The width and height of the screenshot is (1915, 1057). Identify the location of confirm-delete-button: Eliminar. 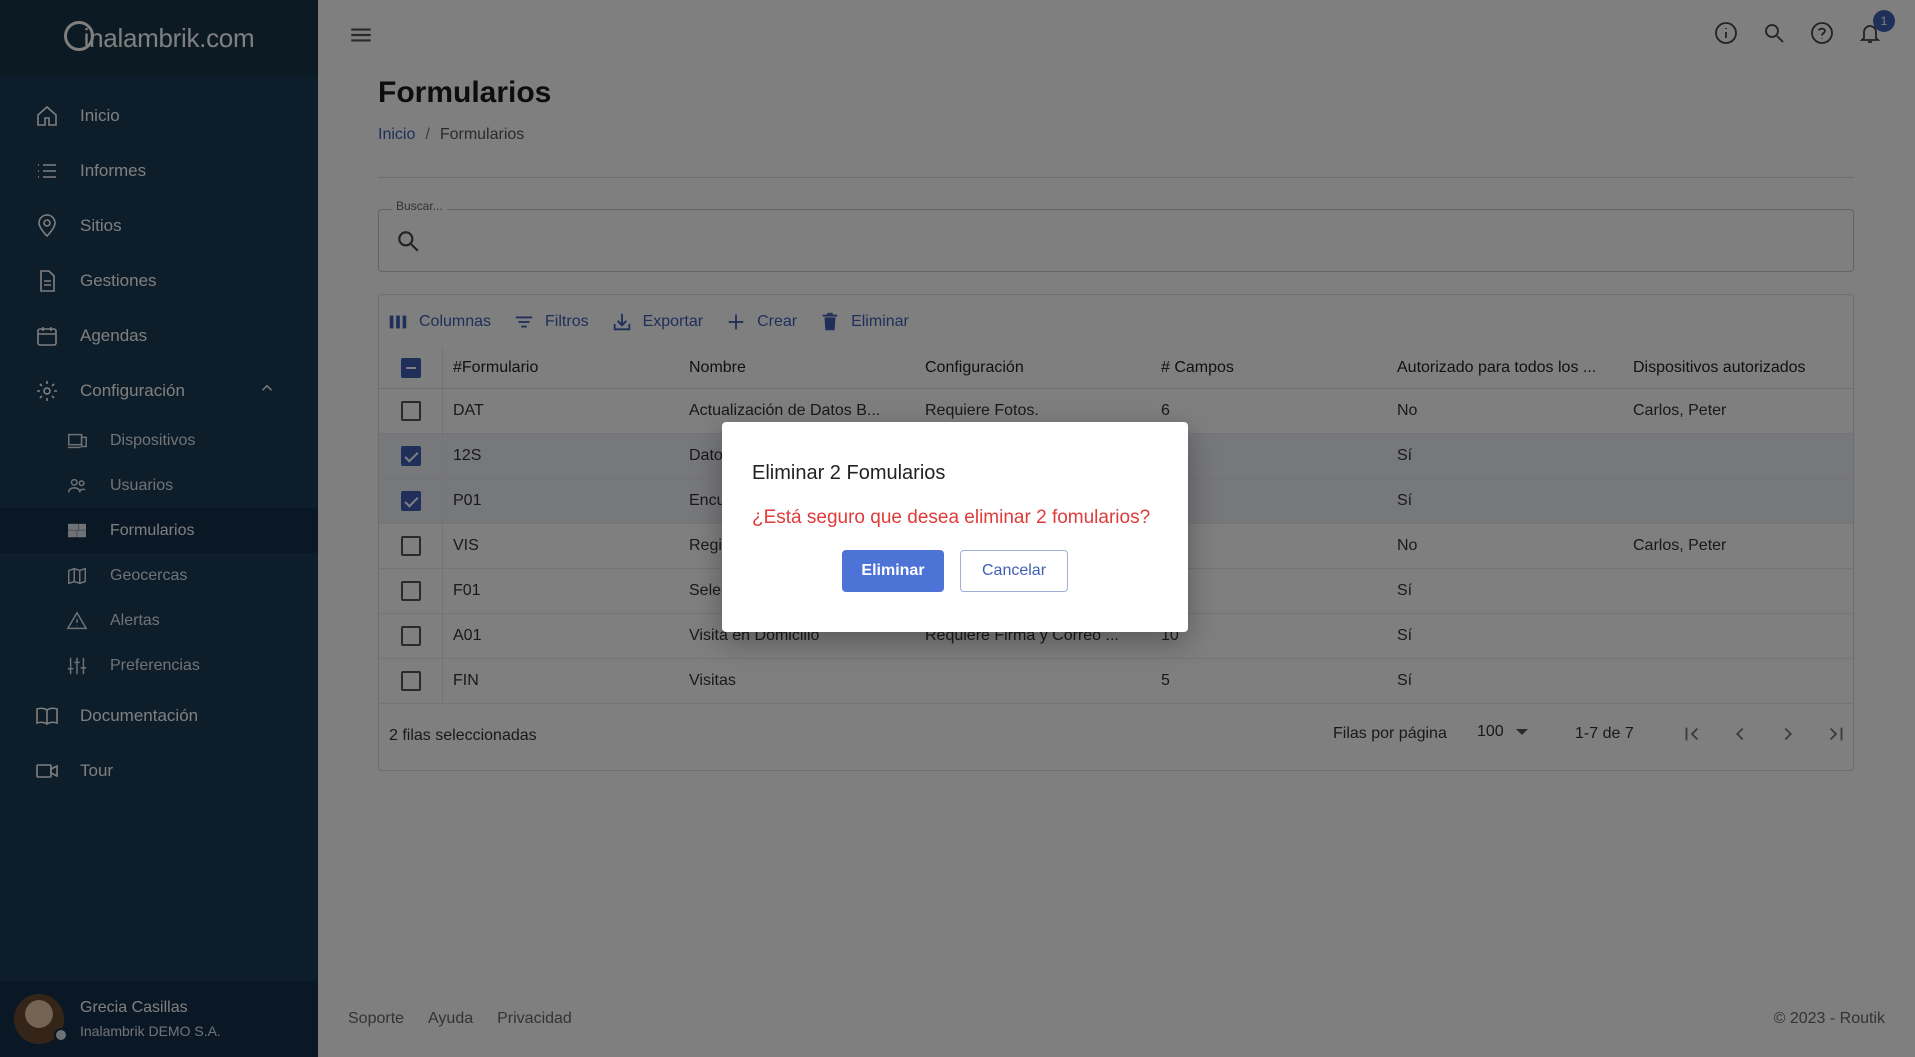
(893, 571).